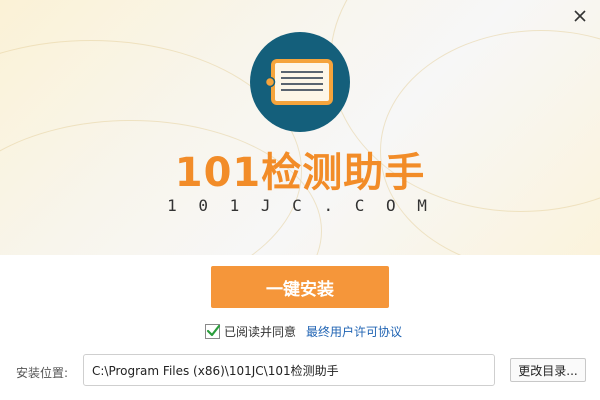 The width and height of the screenshot is (600, 400). What do you see at coordinates (300, 287) in the screenshot?
I see `install-button: 一键安装` at bounding box center [300, 287].